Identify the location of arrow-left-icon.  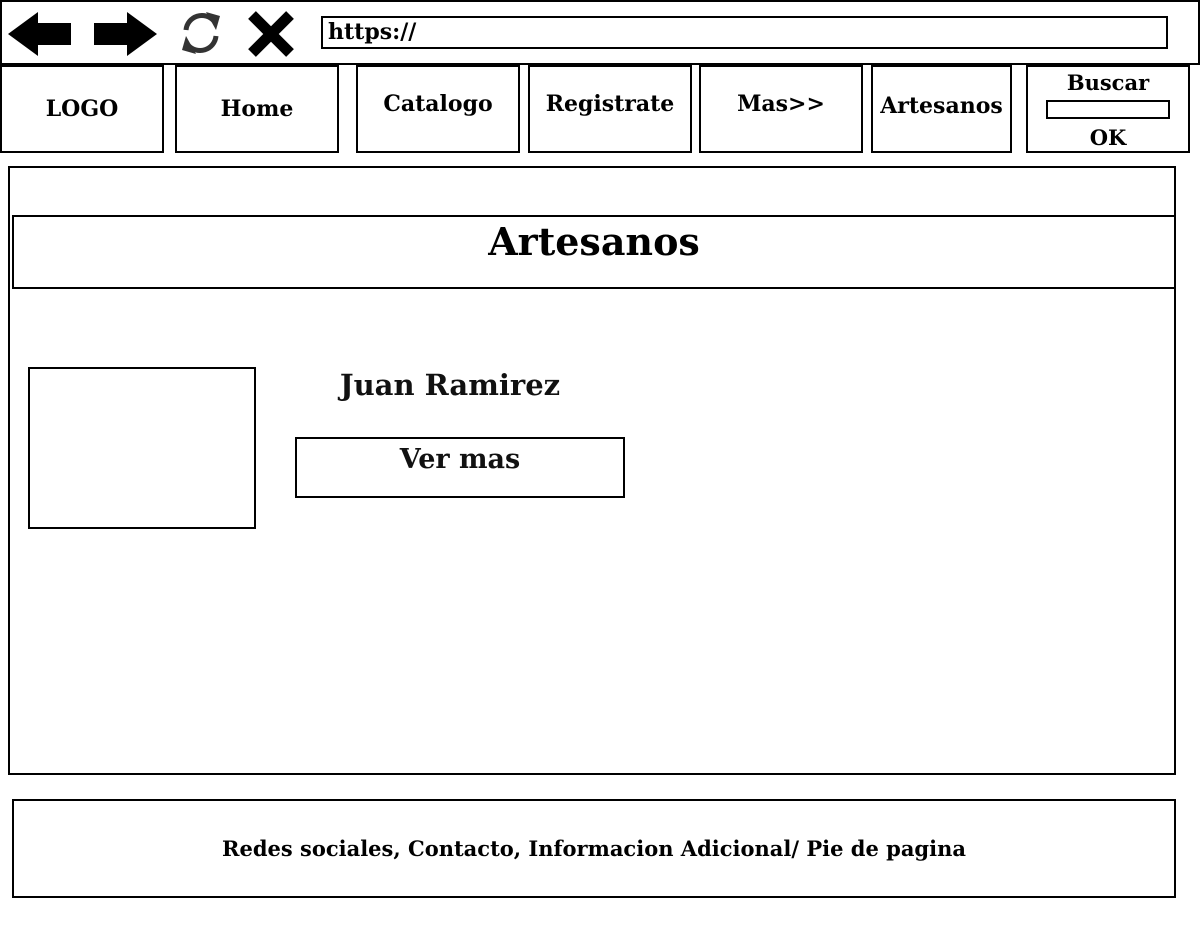
(41, 34).